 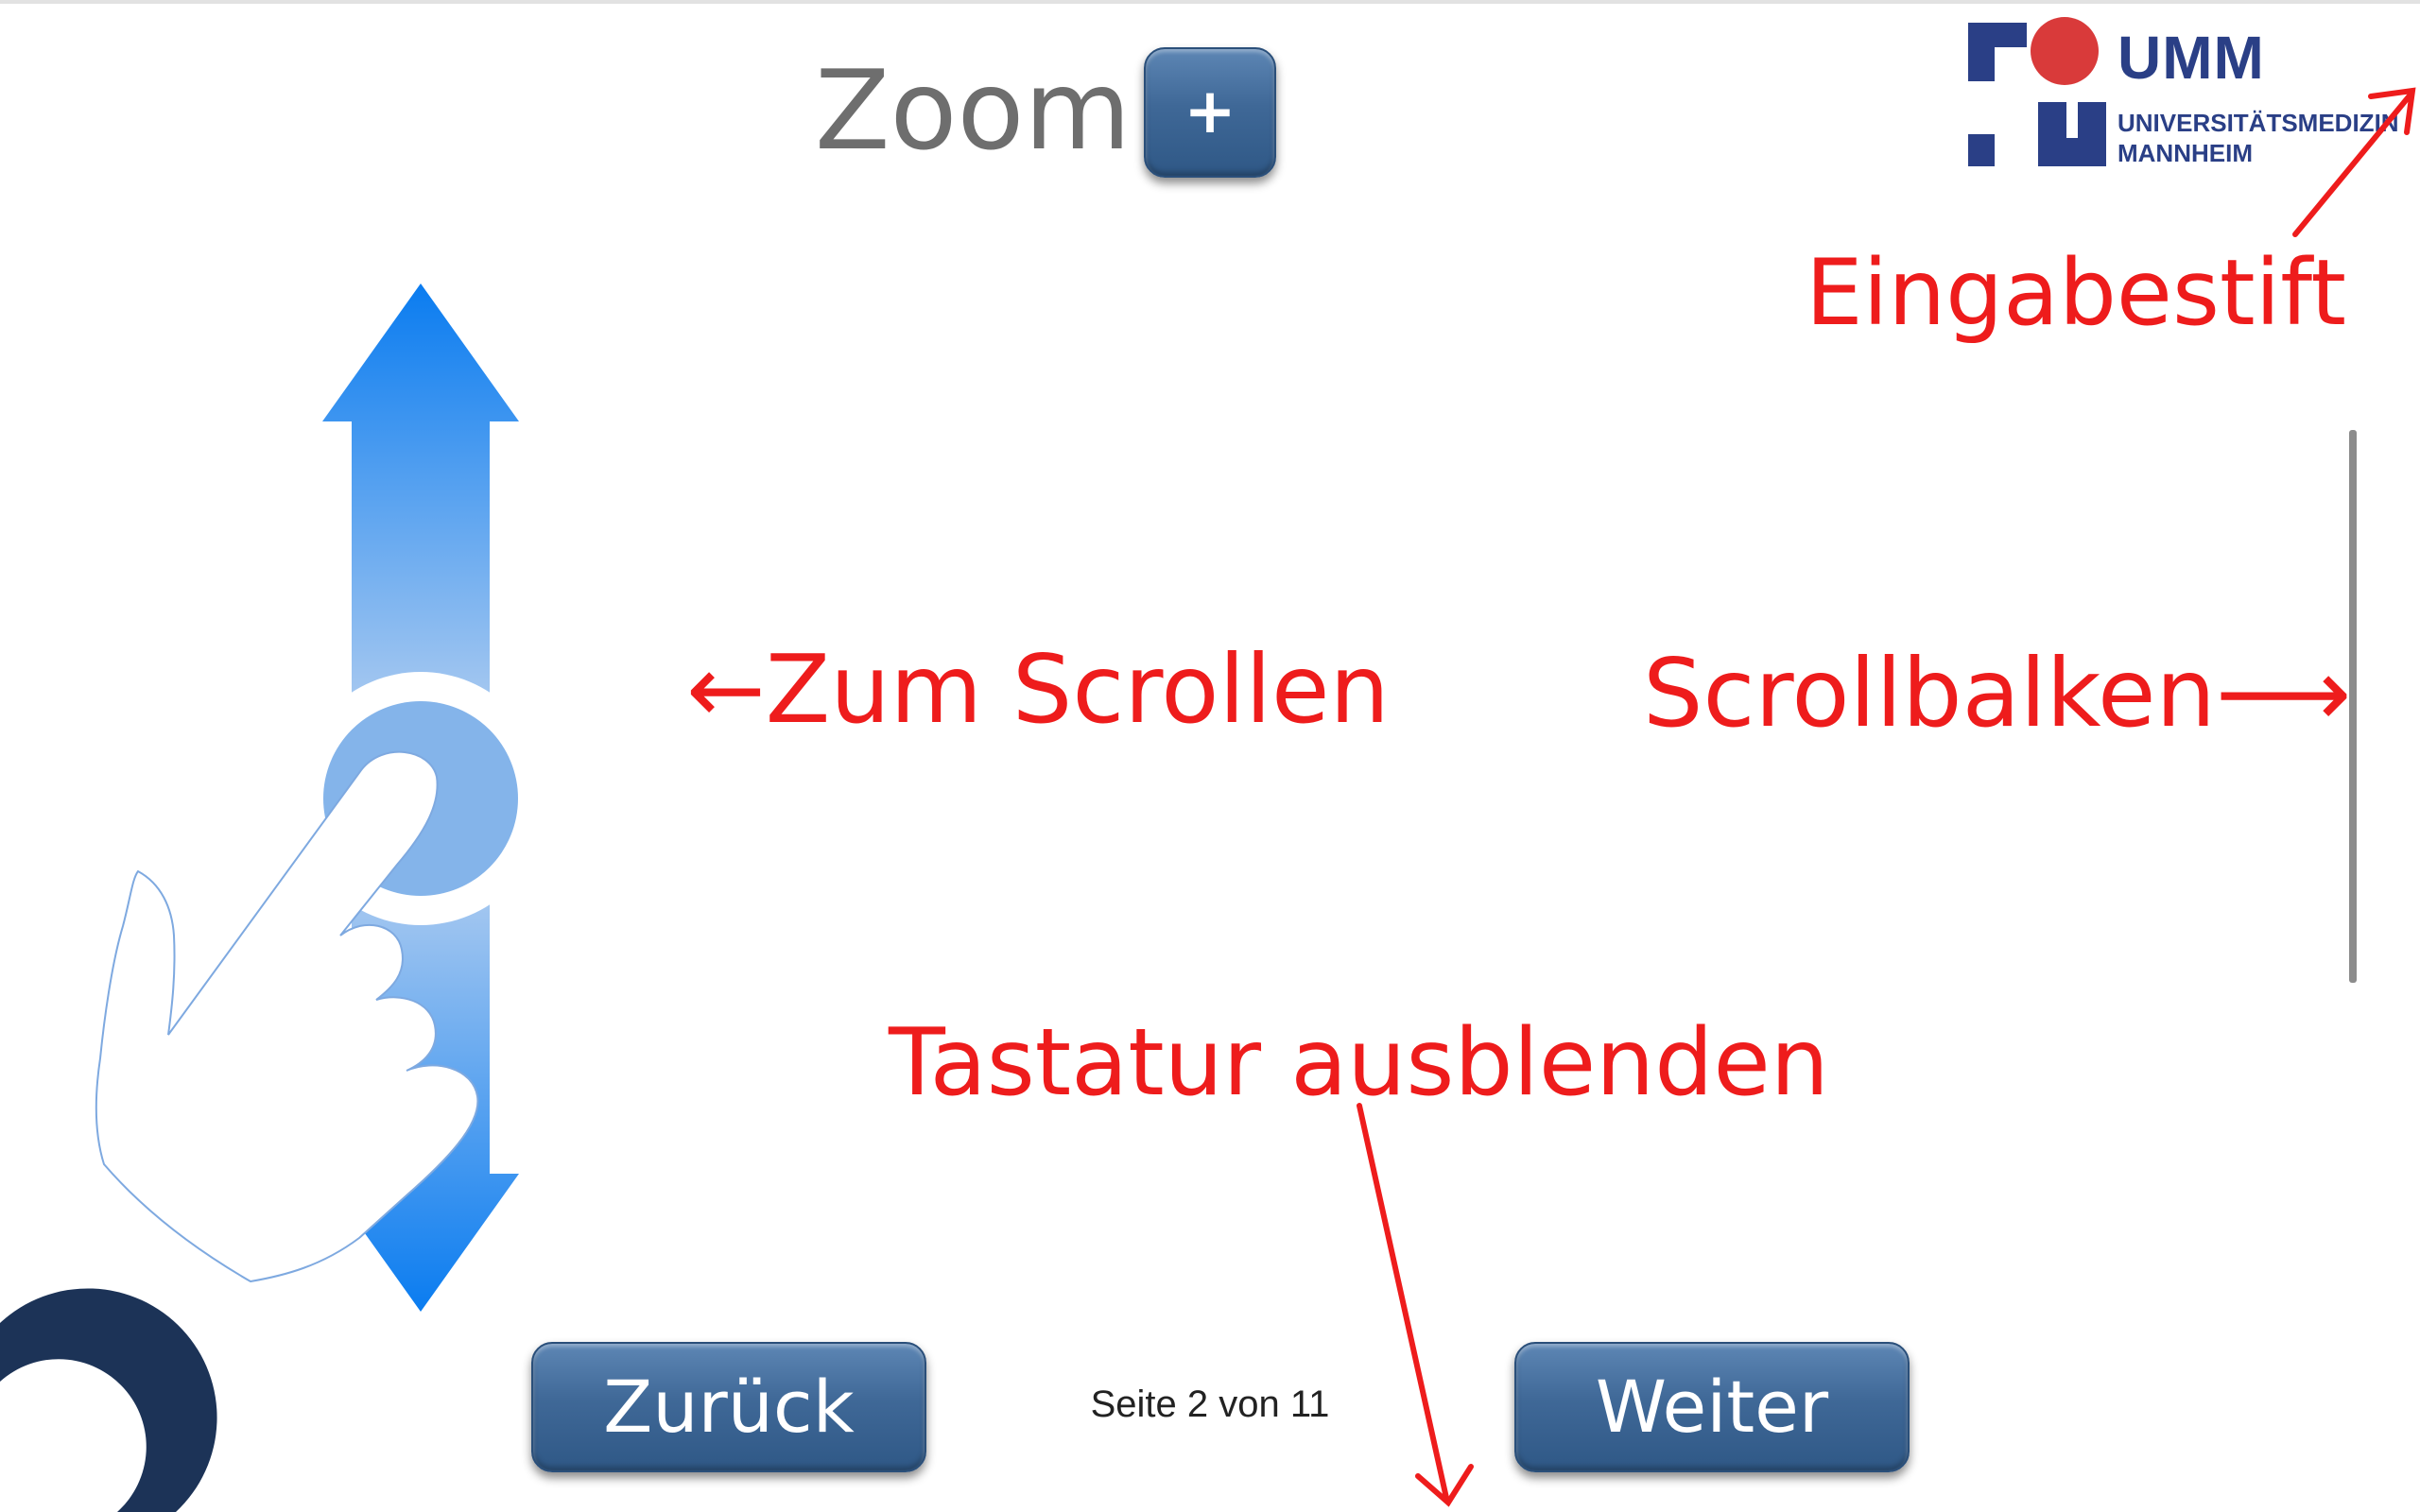 What do you see at coordinates (1998, 693) in the screenshot?
I see `annotation-scrollbar: Scrollbalken⟶` at bounding box center [1998, 693].